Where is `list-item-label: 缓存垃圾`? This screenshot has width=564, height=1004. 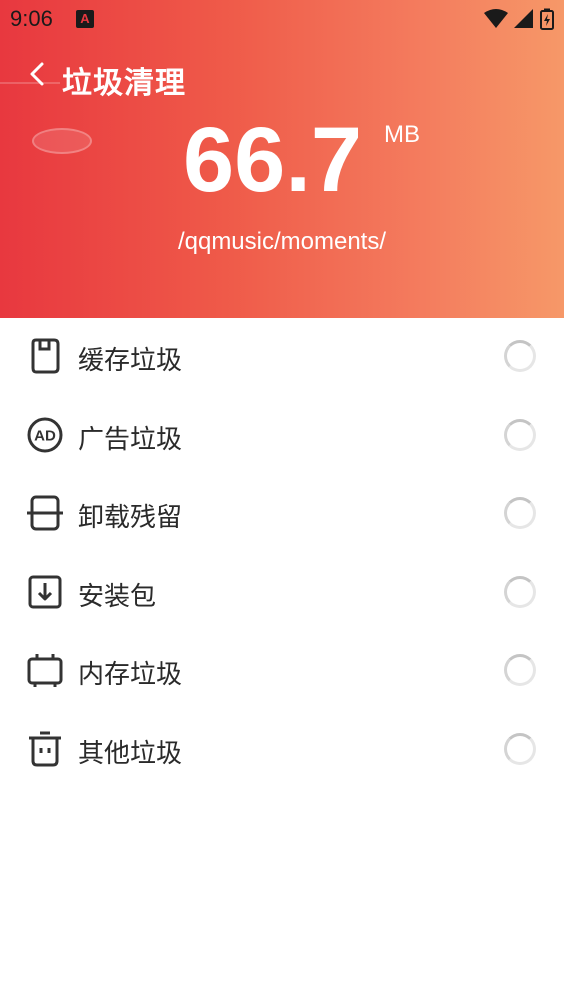 list-item-label: 缓存垃圾 is located at coordinates (130, 361).